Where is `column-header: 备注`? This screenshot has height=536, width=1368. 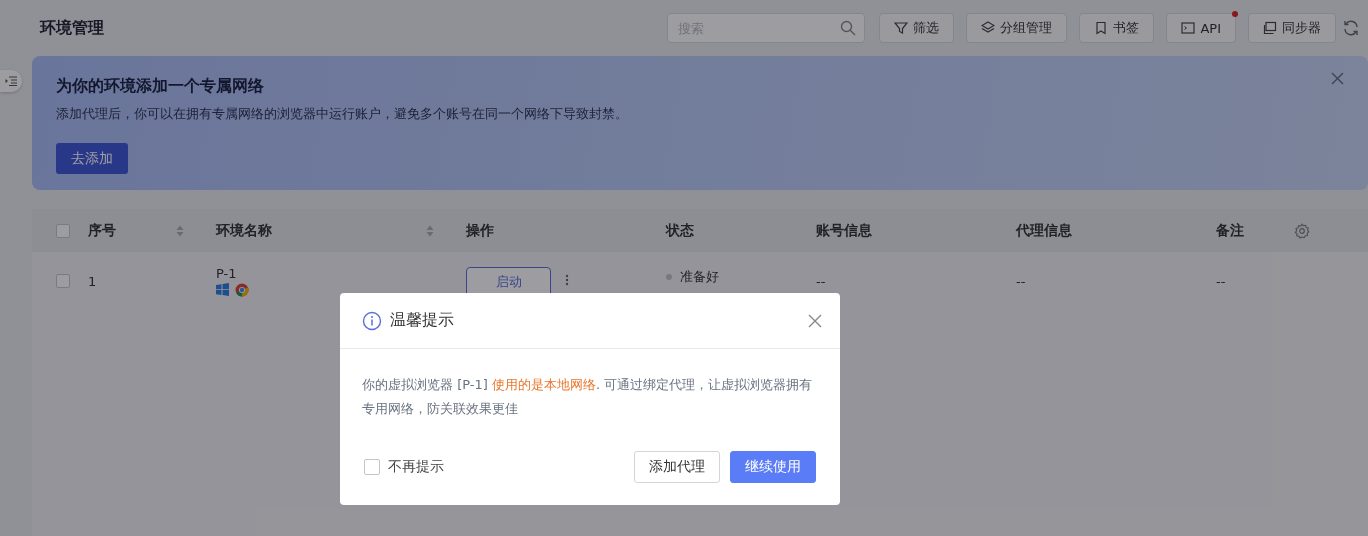
column-header: 备注 is located at coordinates (1230, 230).